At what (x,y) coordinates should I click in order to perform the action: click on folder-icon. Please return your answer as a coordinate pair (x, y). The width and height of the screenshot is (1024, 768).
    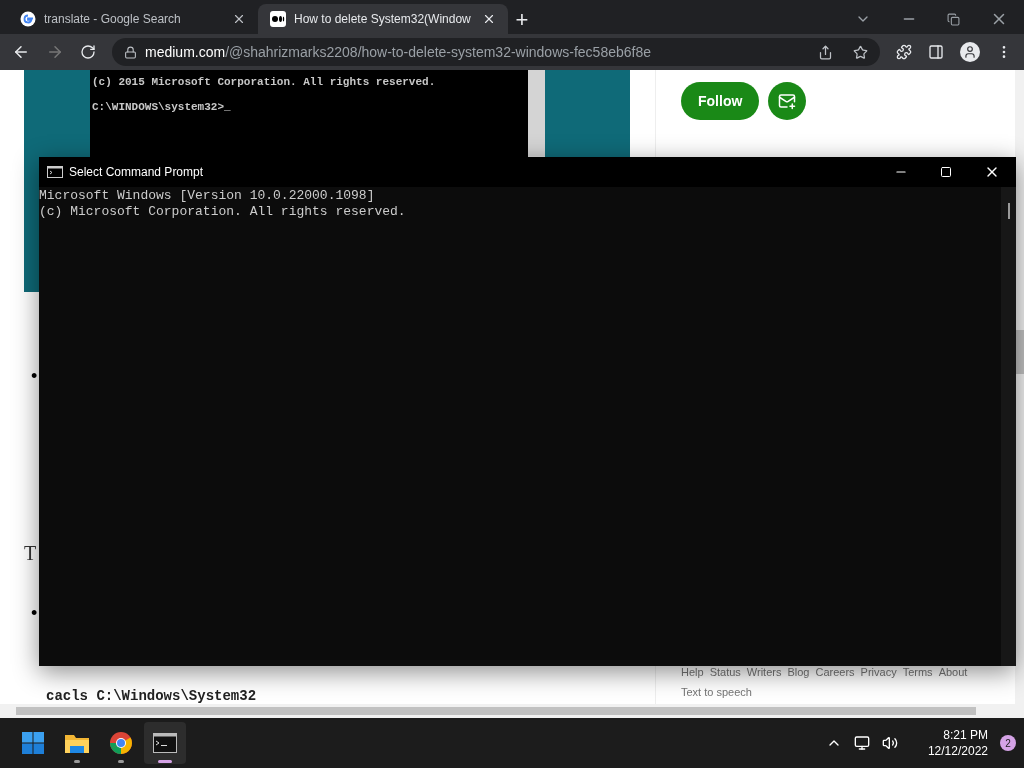
    Looking at the image, I should click on (77, 743).